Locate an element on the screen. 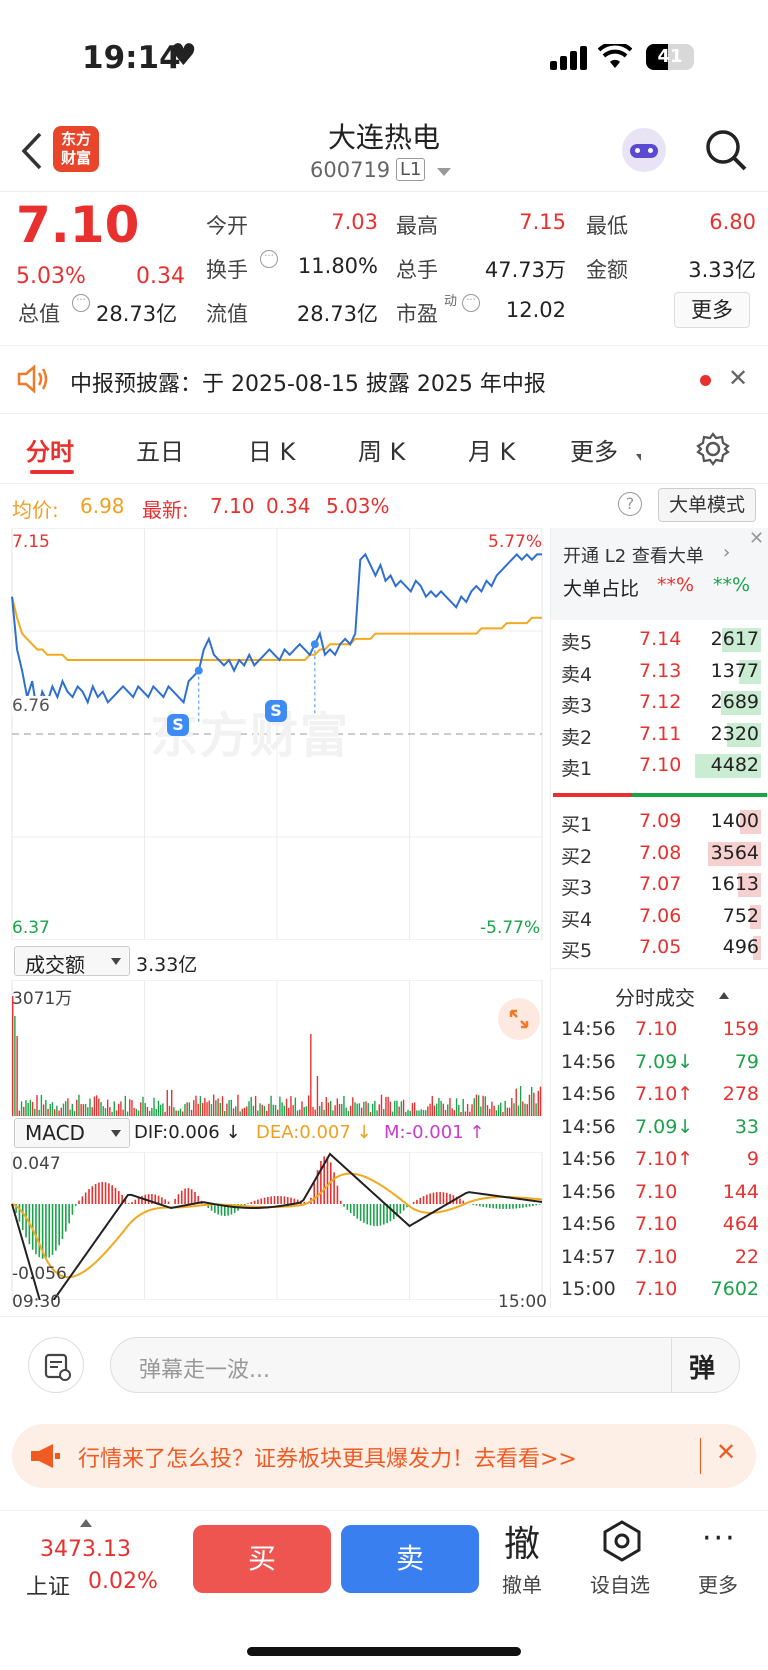 This screenshot has height=1670, width=768. macd-dea: DEA:0.007 ↓ is located at coordinates (314, 1132).